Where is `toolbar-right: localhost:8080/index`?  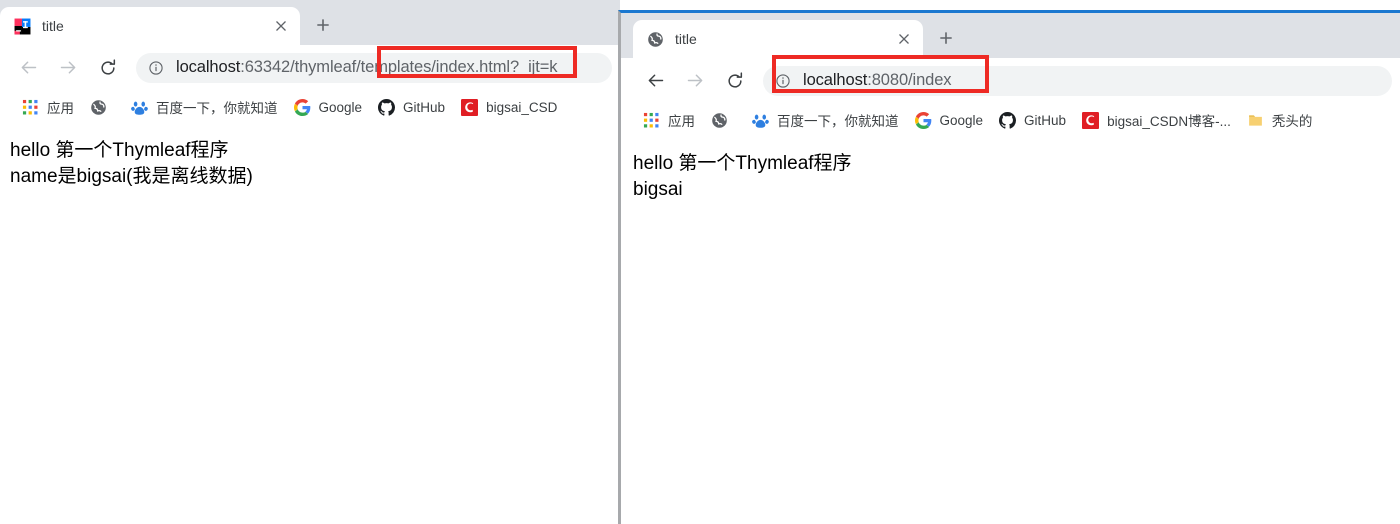
toolbar-right: localhost:8080/index is located at coordinates (1010, 80).